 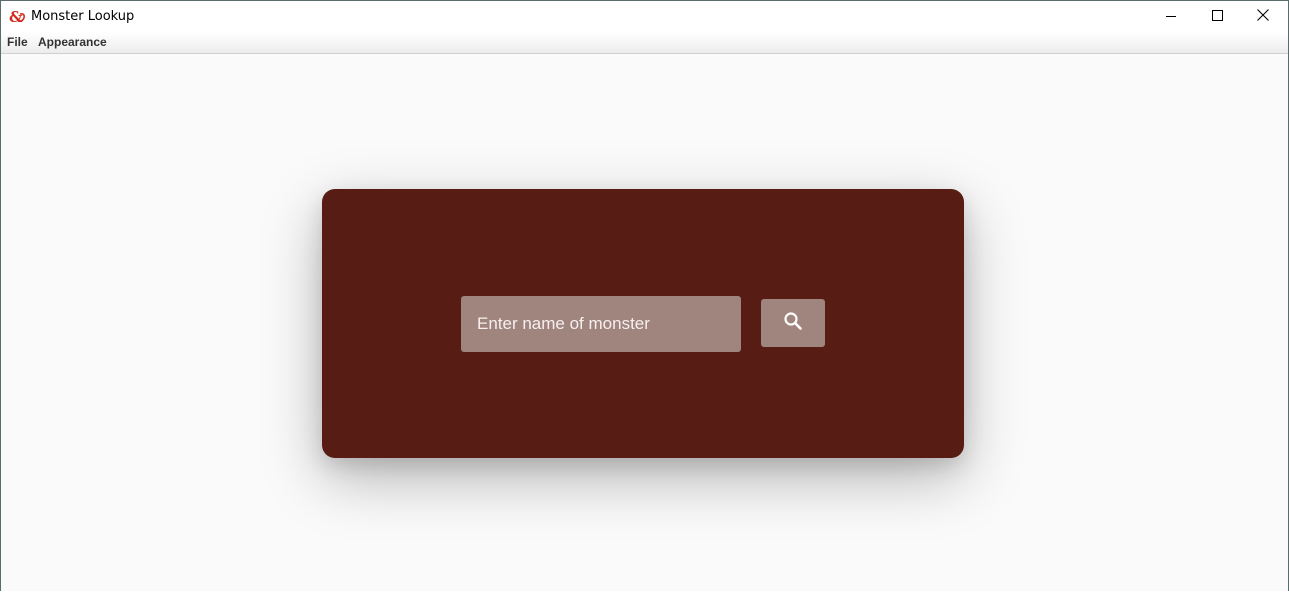 What do you see at coordinates (17, 42) in the screenshot?
I see `menu-file: File` at bounding box center [17, 42].